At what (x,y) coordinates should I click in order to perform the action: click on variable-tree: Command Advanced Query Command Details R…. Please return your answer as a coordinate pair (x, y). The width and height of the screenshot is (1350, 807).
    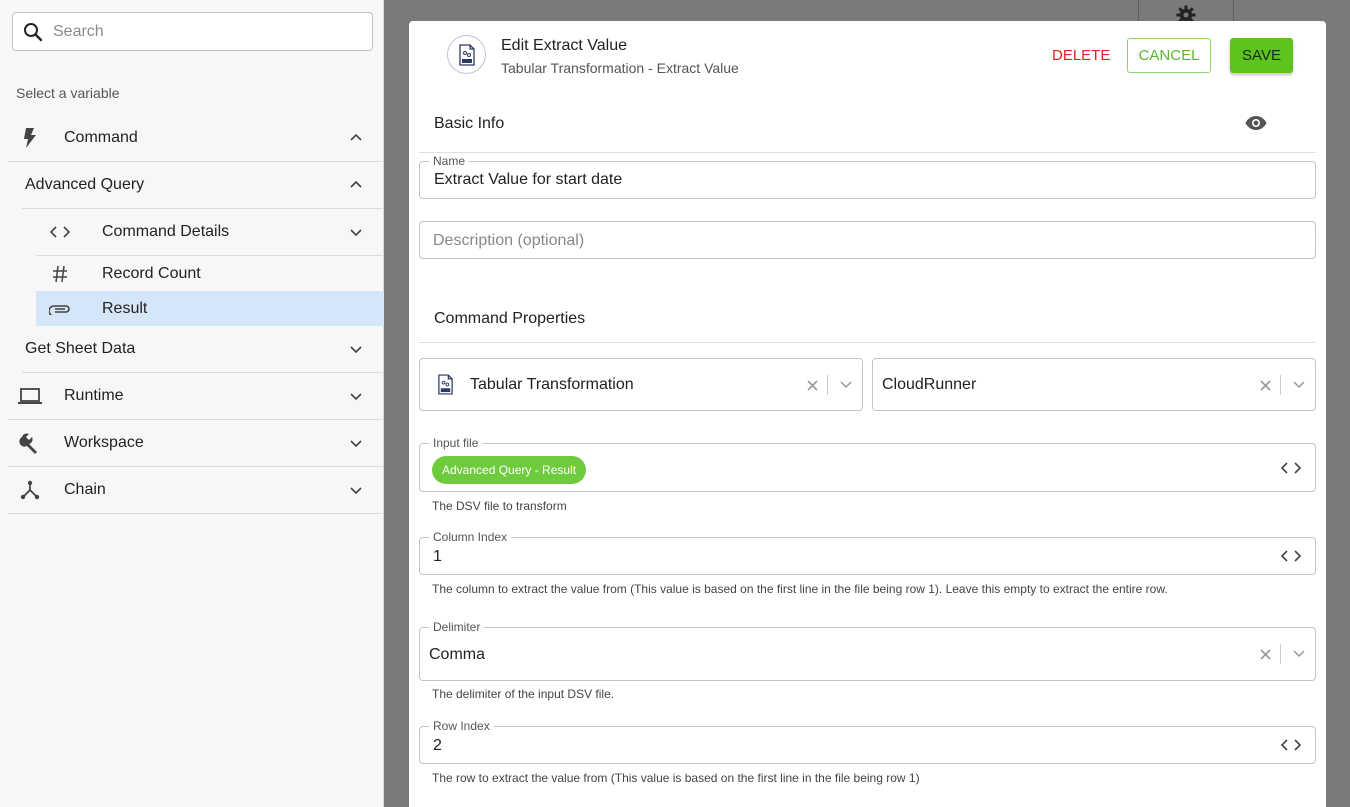
    Looking at the image, I should click on (192, 314).